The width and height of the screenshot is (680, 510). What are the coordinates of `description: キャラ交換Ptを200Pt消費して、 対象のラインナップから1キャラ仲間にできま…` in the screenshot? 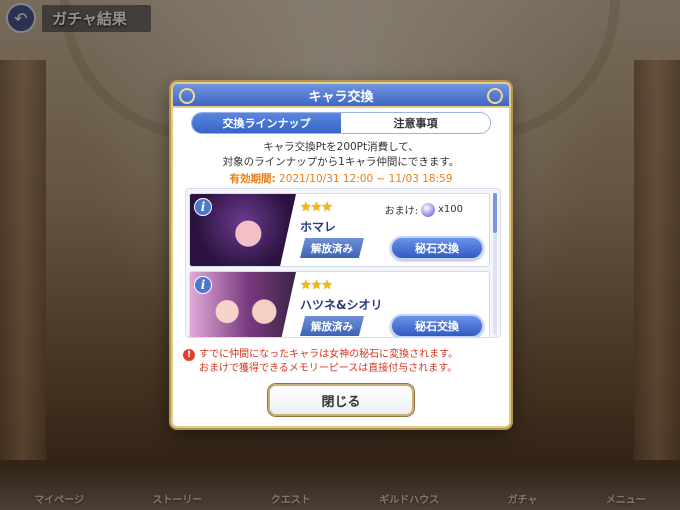 It's located at (341, 155).